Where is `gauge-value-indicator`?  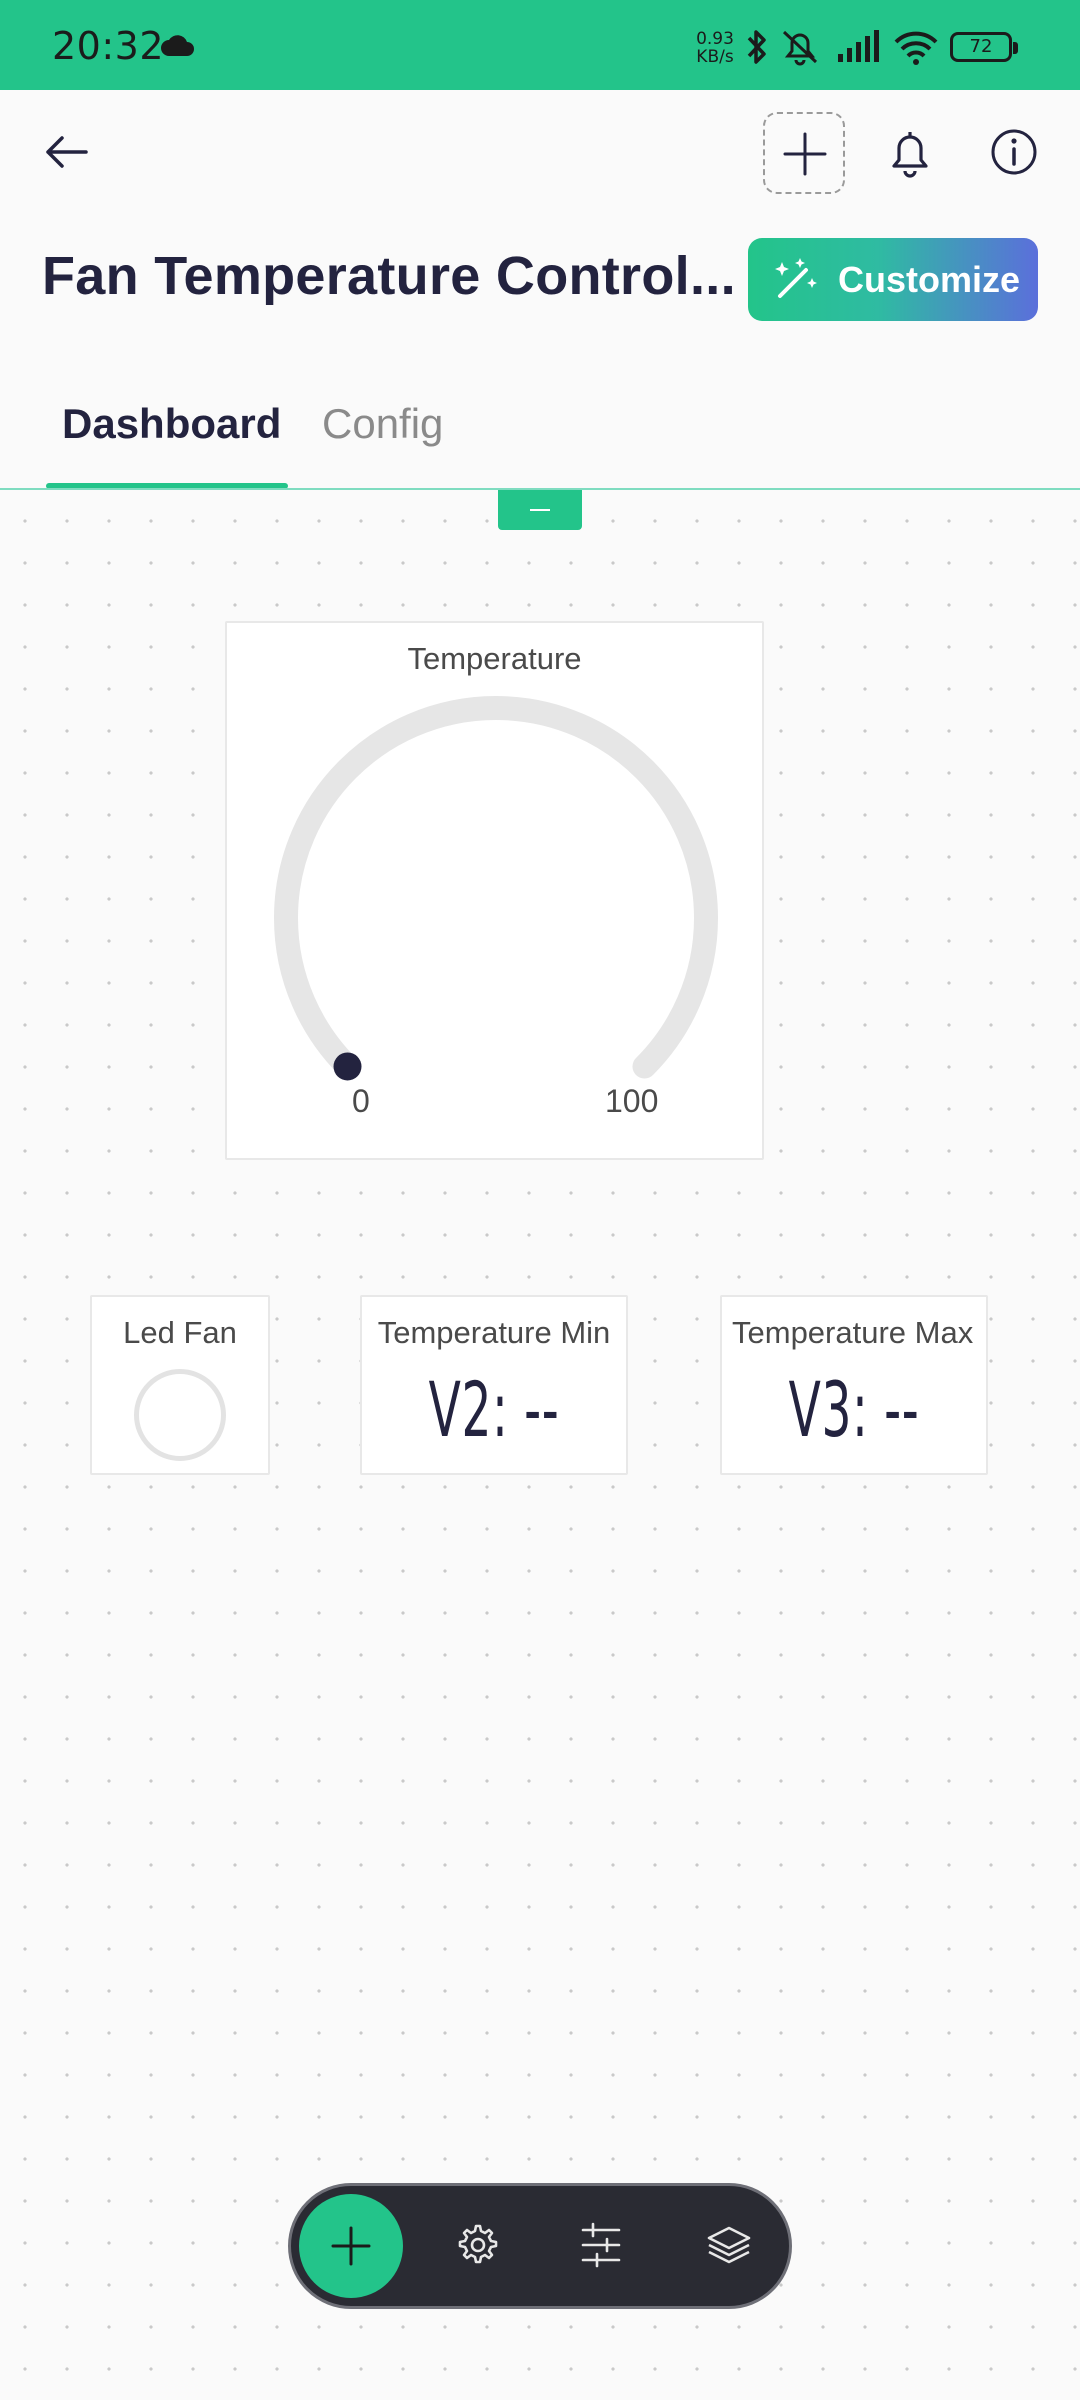
gauge-value-indicator is located at coordinates (347, 1066).